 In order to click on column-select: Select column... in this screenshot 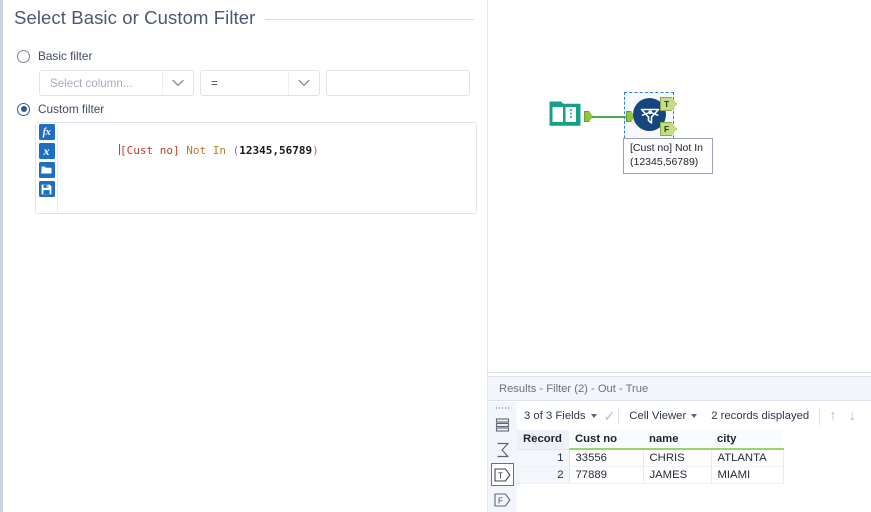, I will do `click(116, 83)`.